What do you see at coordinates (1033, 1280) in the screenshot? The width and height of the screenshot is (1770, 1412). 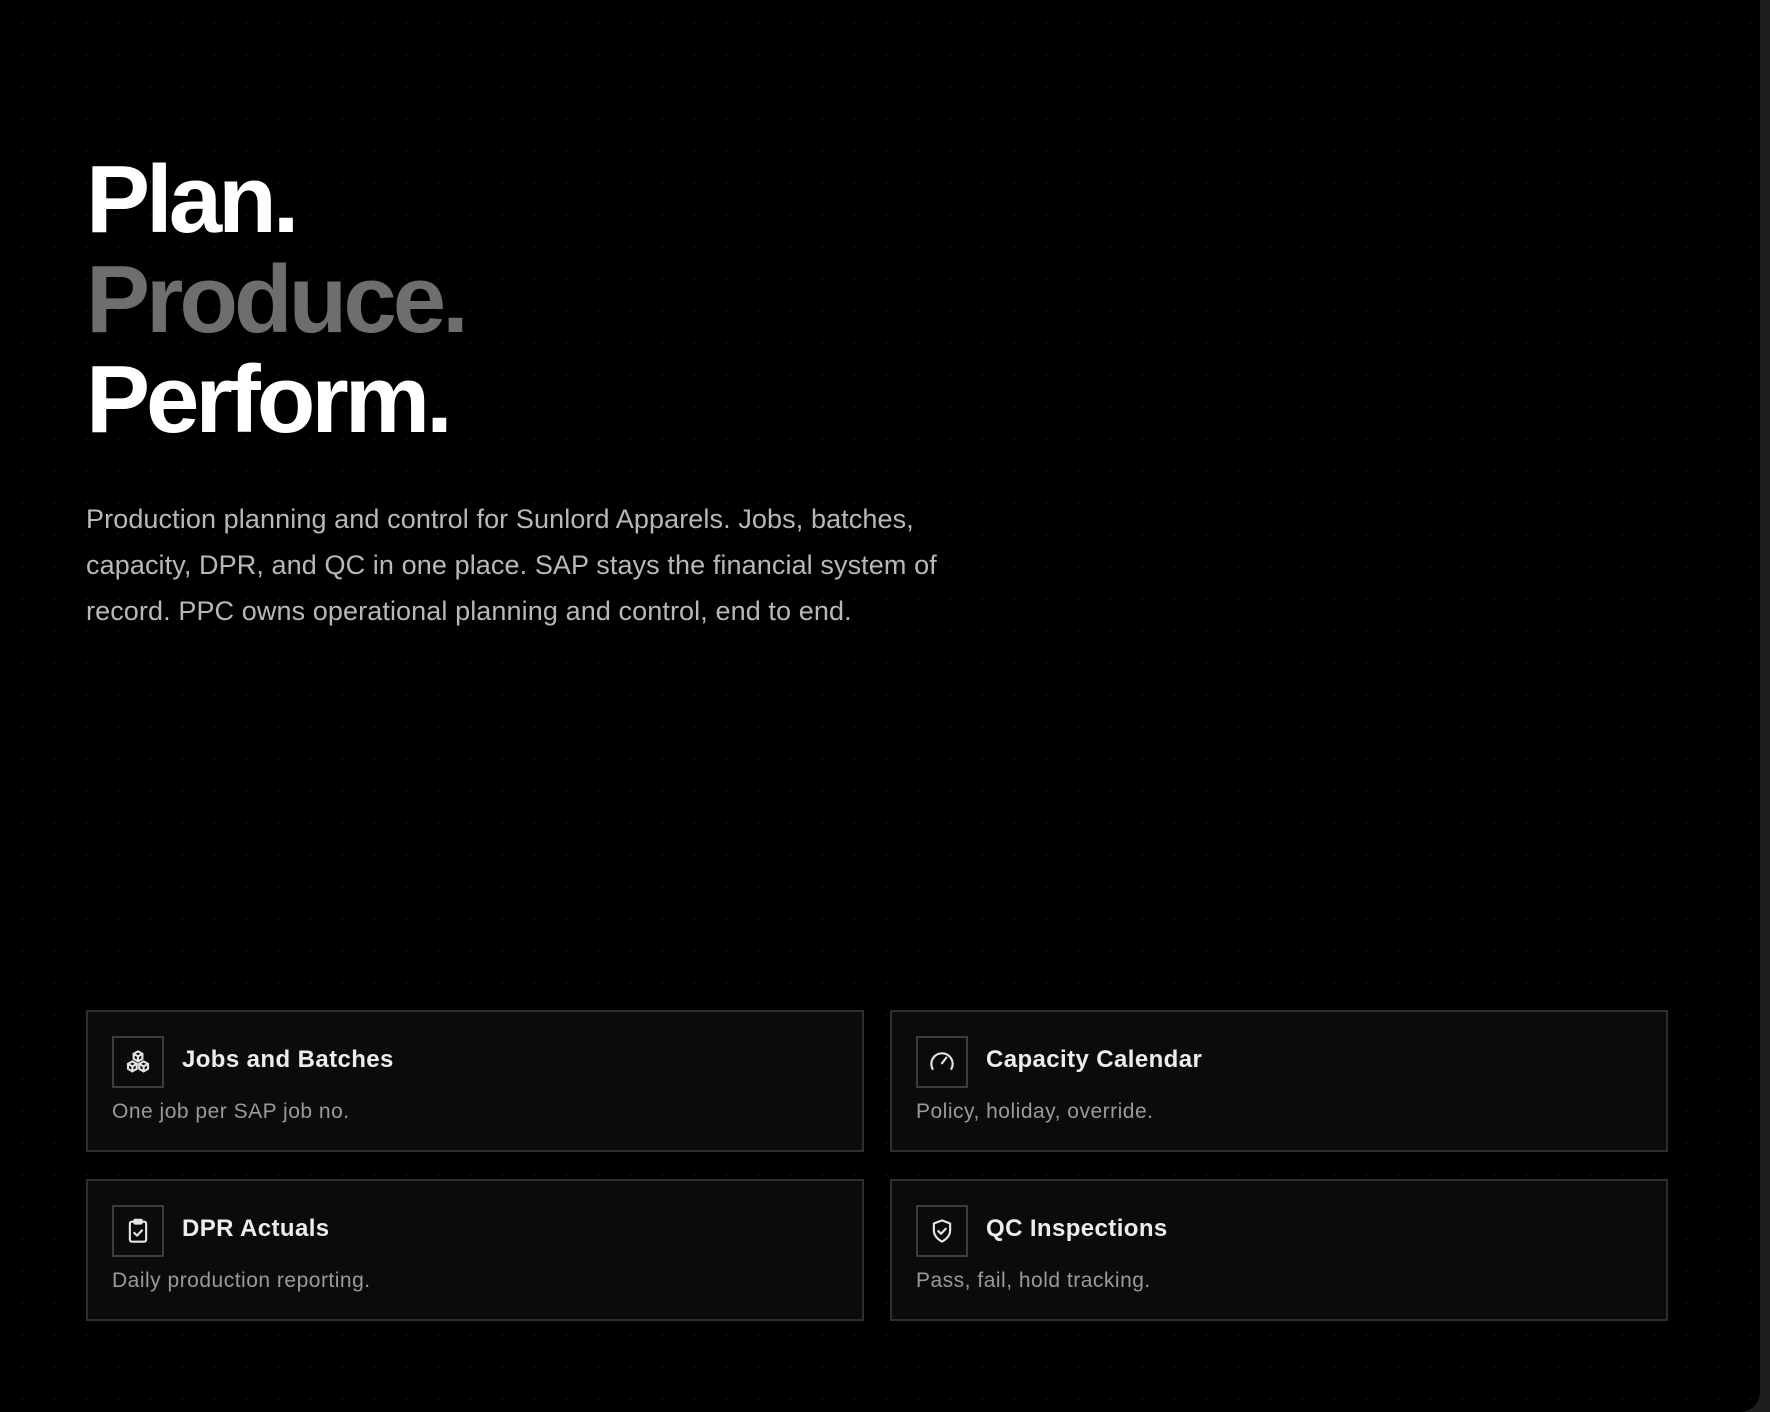 I see `feature-description: Pass, fail, hold tracking.` at bounding box center [1033, 1280].